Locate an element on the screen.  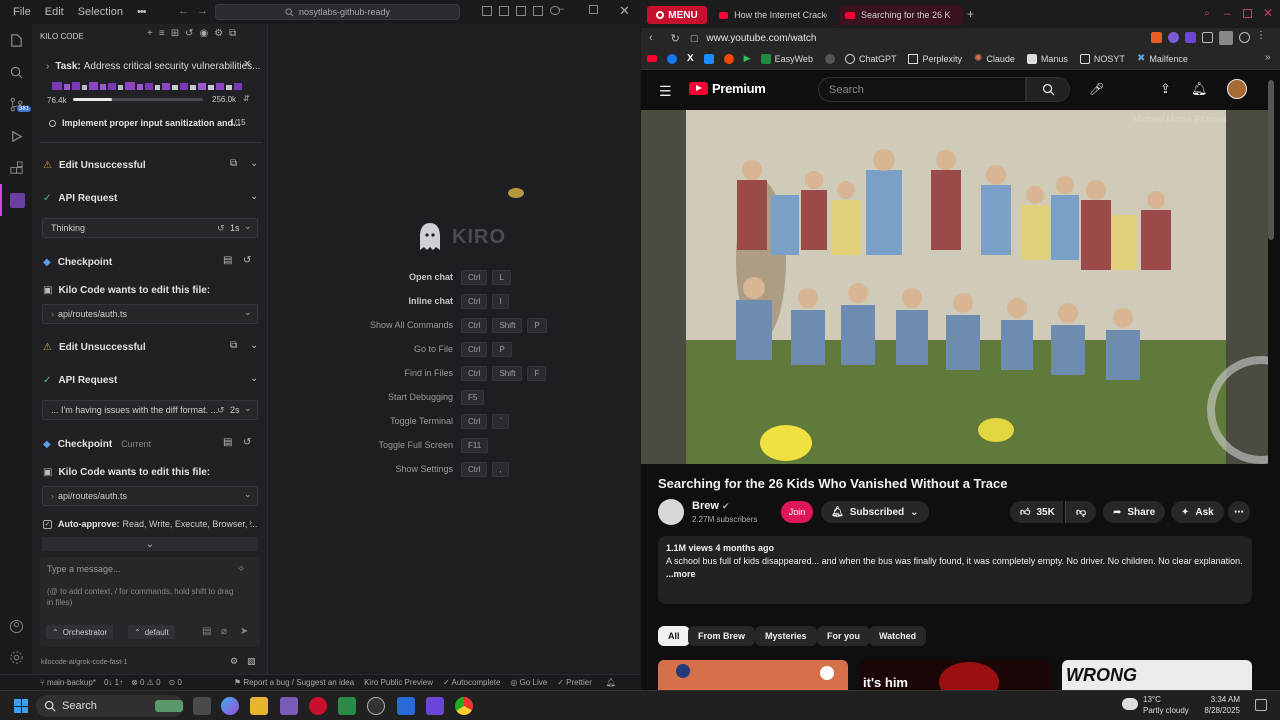
like-button: 👍︎ 35K is located at coordinates (1036, 512).